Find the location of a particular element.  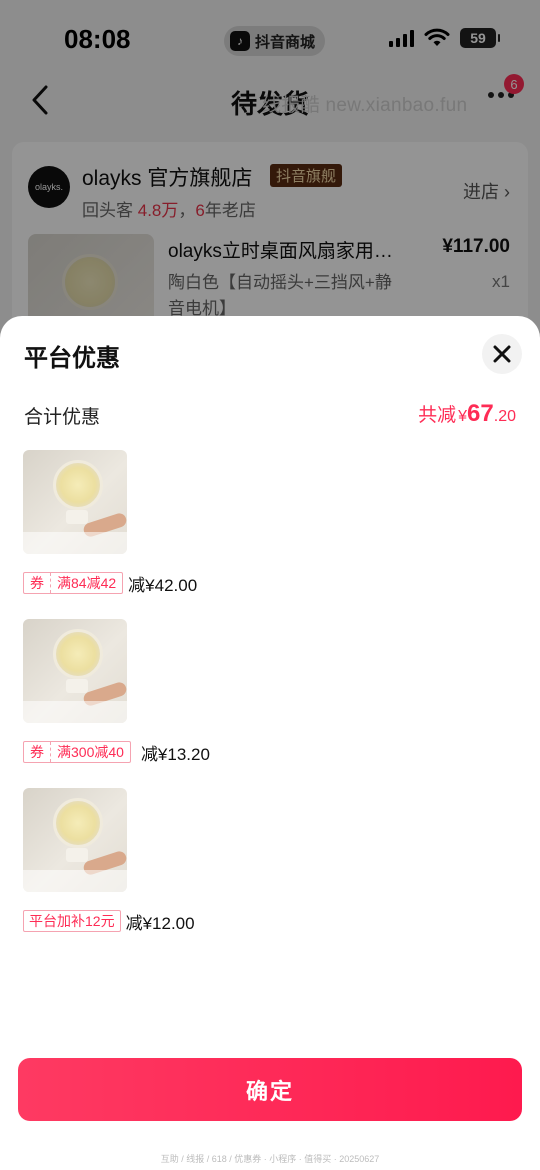

platform-subsidy-tag: 平台加补12元 is located at coordinates (72, 921).